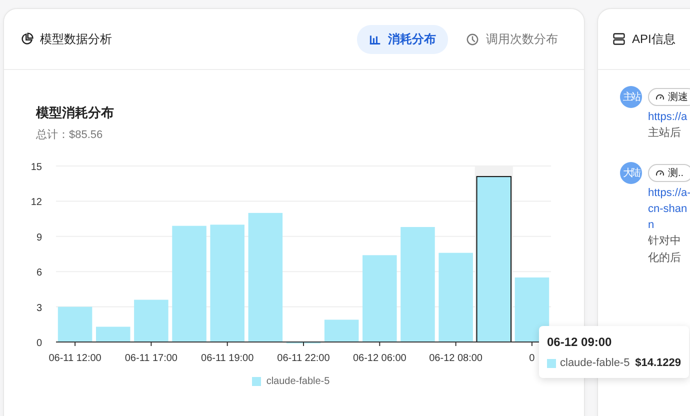  I want to click on x-tick-label: 06-11 12:00, so click(75, 358).